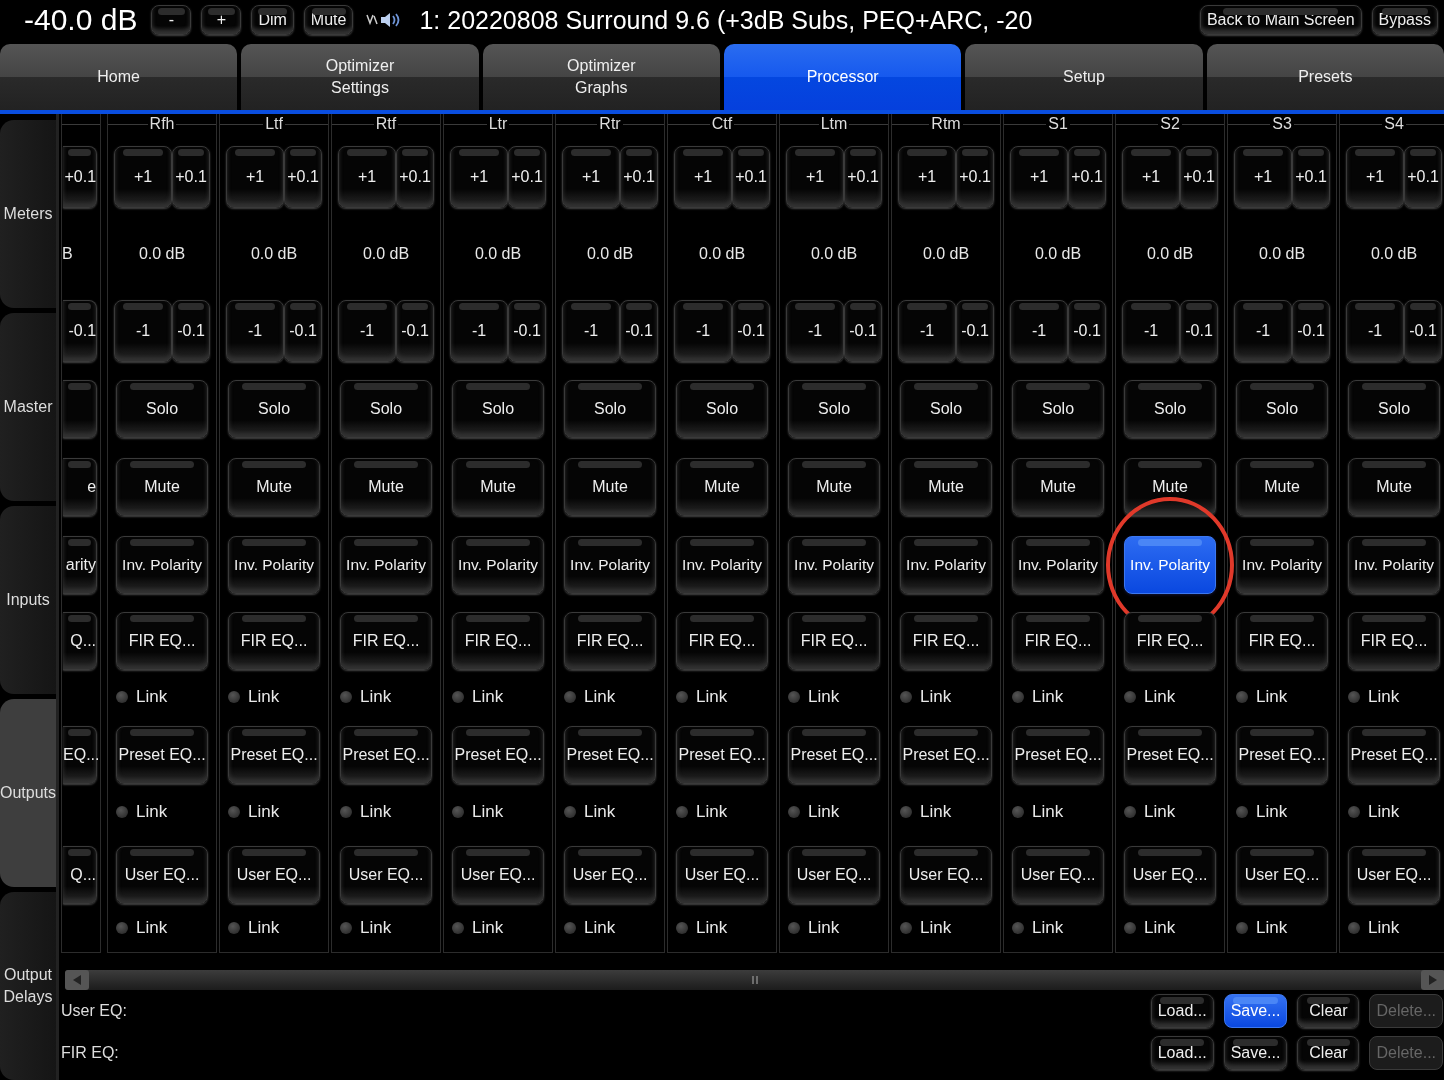 The width and height of the screenshot is (1444, 1080). I want to click on horizontal-scrollbar, so click(754, 980).